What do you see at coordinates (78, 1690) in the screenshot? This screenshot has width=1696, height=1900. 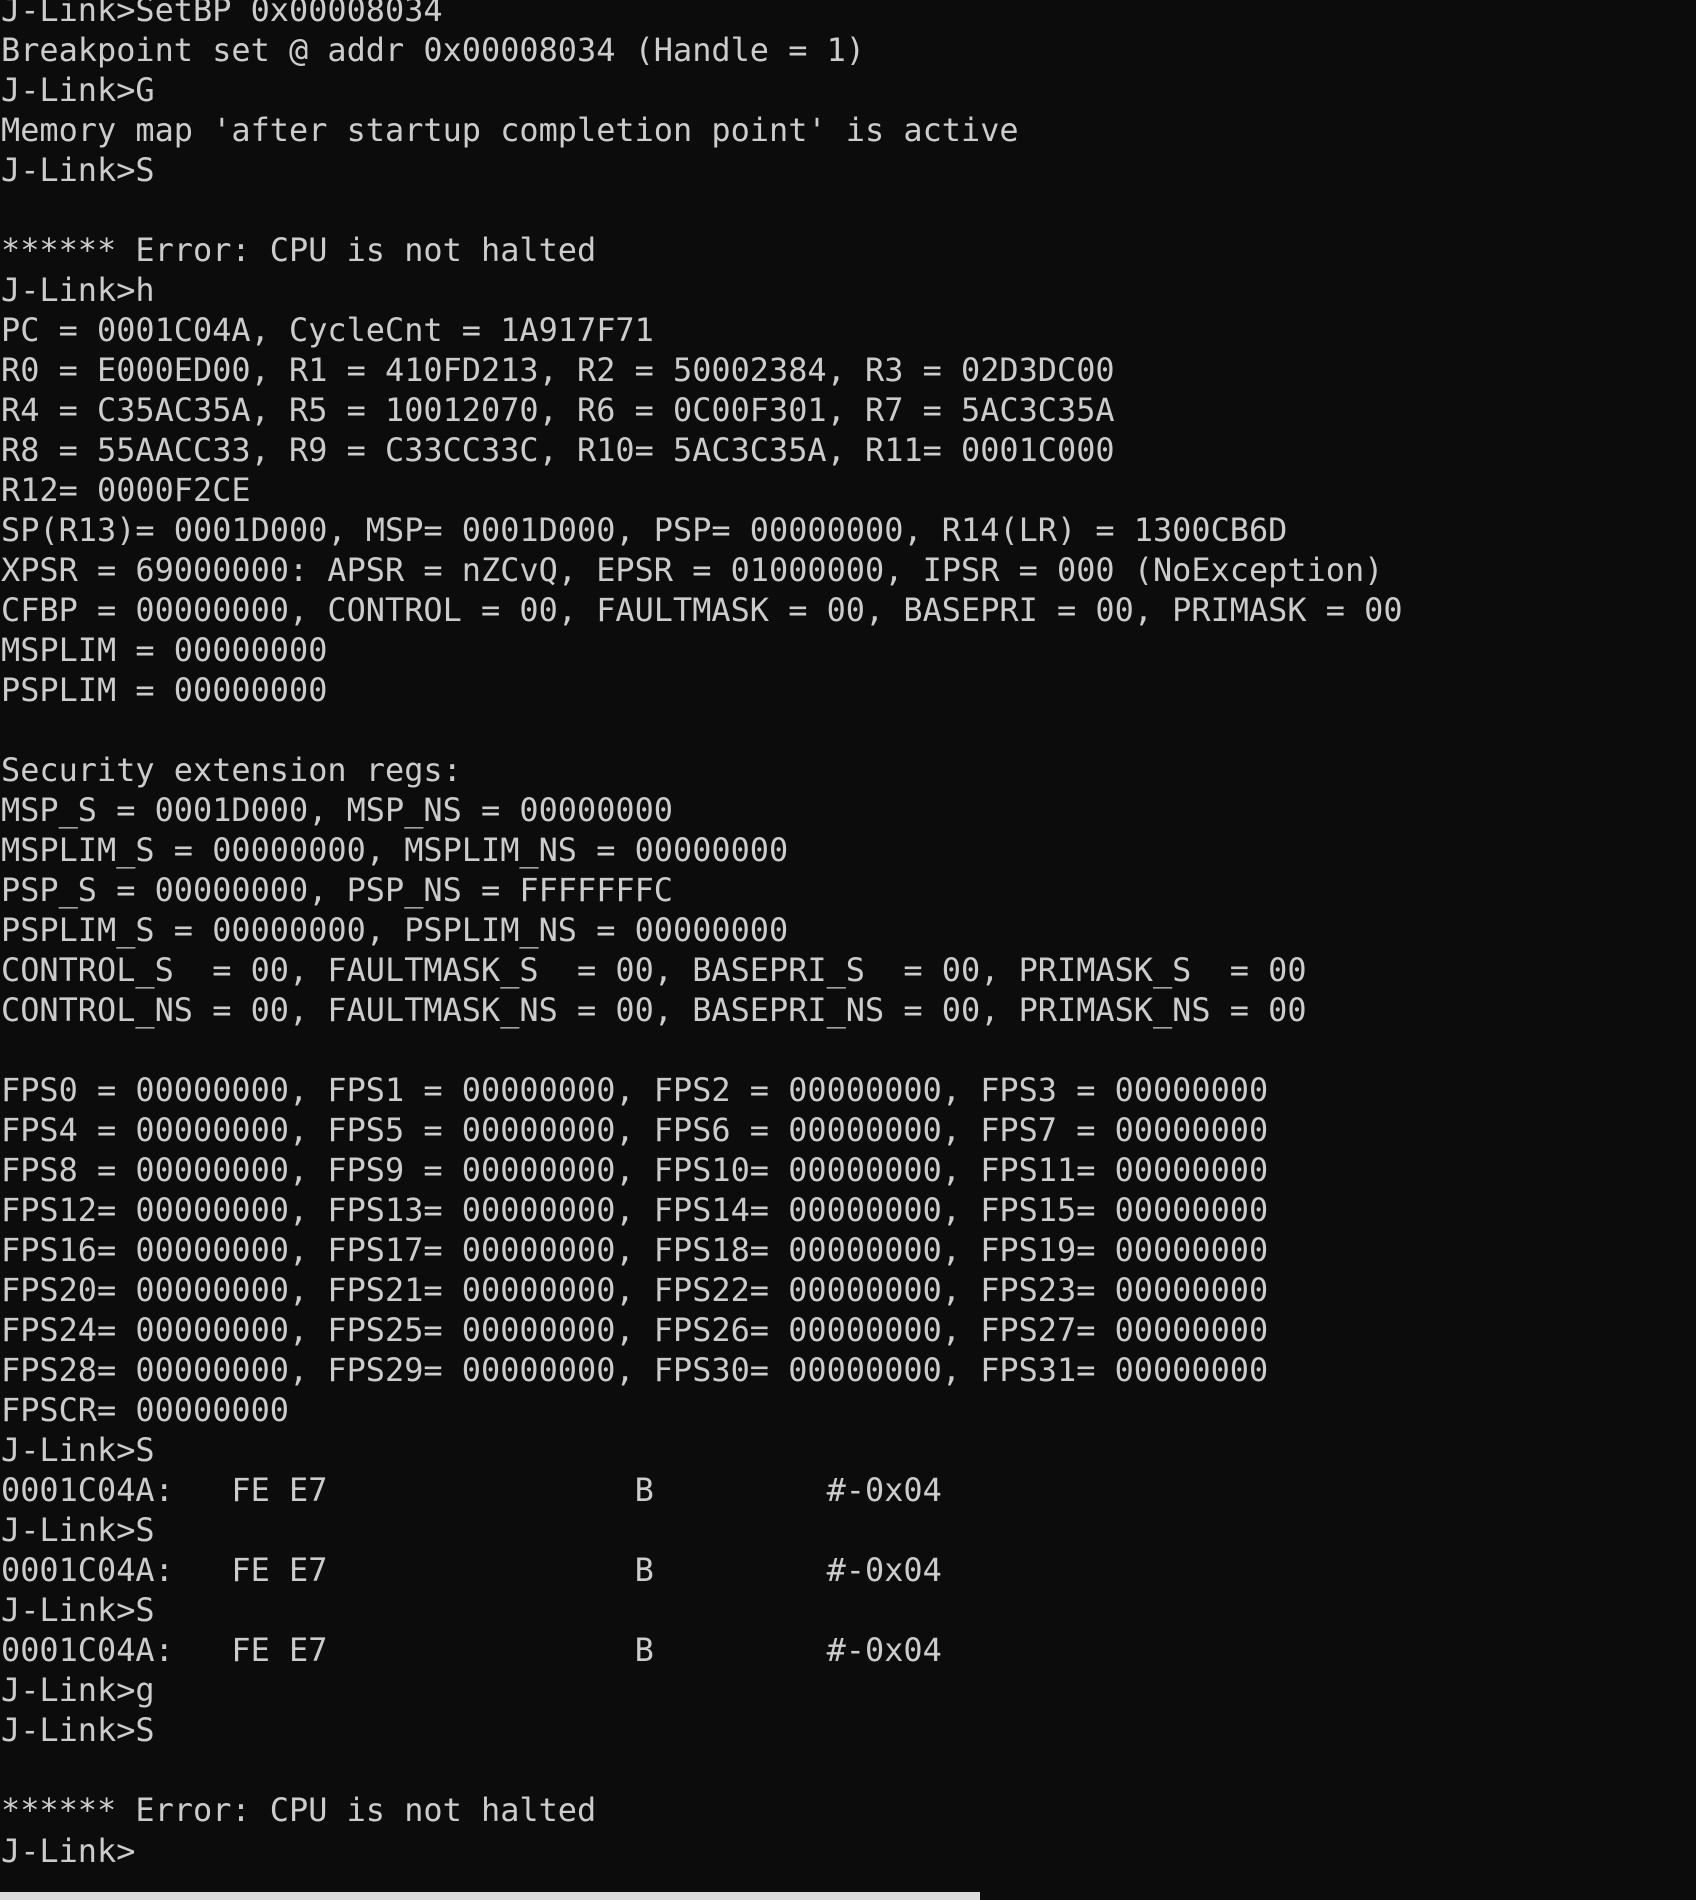 I see `console-line: J-Link>g` at bounding box center [78, 1690].